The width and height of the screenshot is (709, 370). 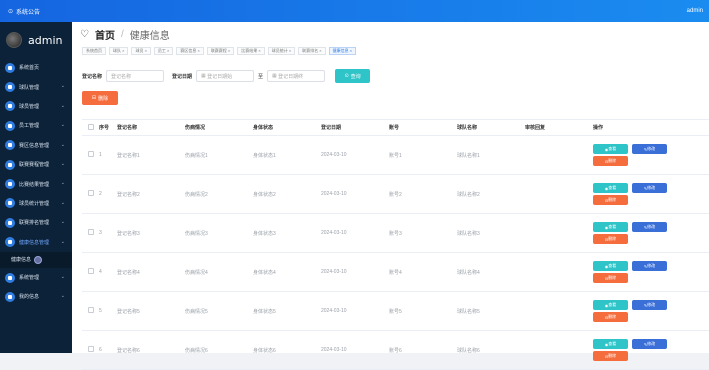 I want to click on date-filter-label: 登记日期, so click(x=182, y=76).